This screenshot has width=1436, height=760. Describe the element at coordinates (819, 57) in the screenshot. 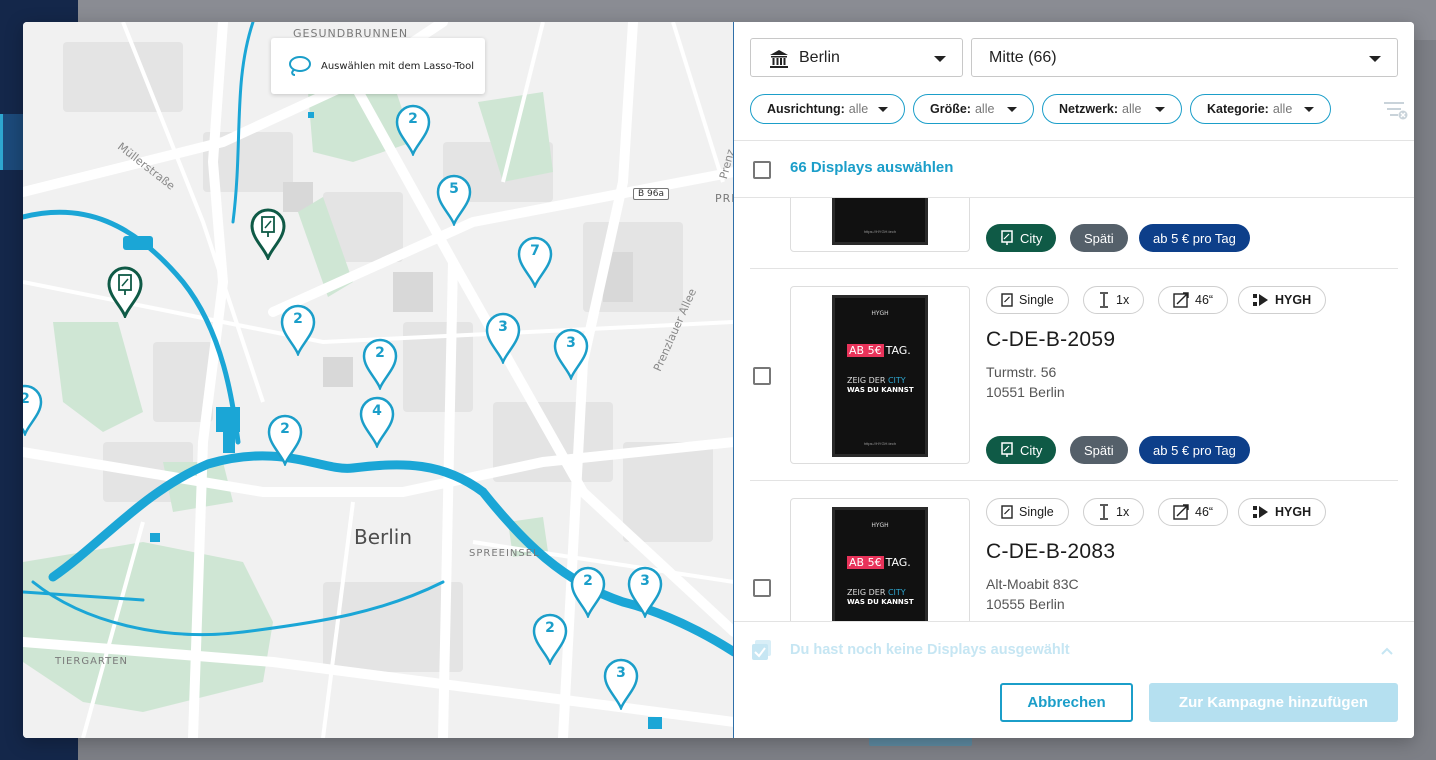

I see `city-select-value: Berlin` at that location.